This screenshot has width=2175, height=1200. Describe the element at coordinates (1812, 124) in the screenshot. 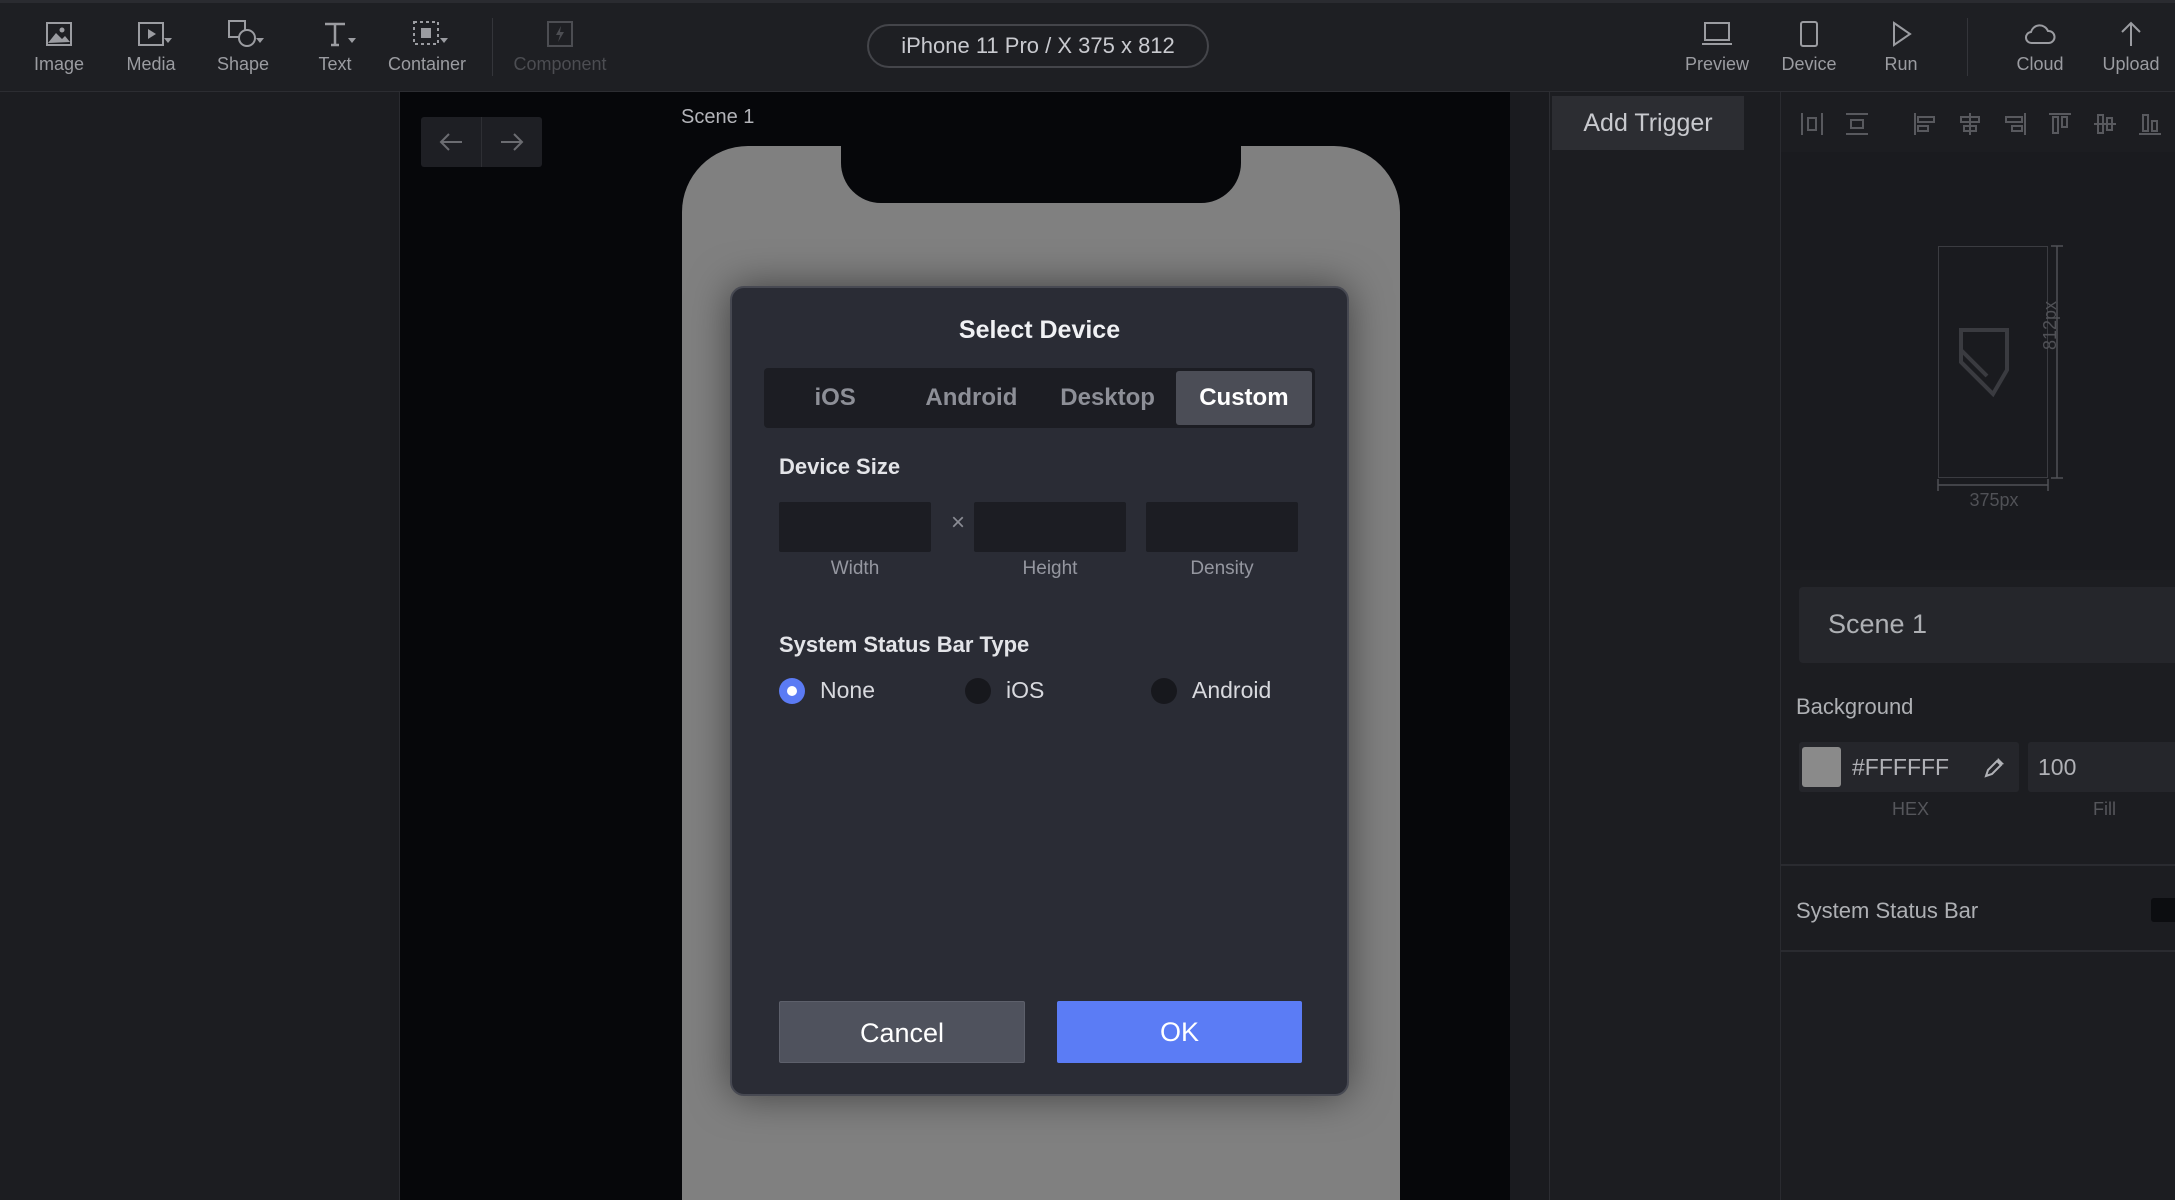

I see `distribute-horizontal-icon` at that location.